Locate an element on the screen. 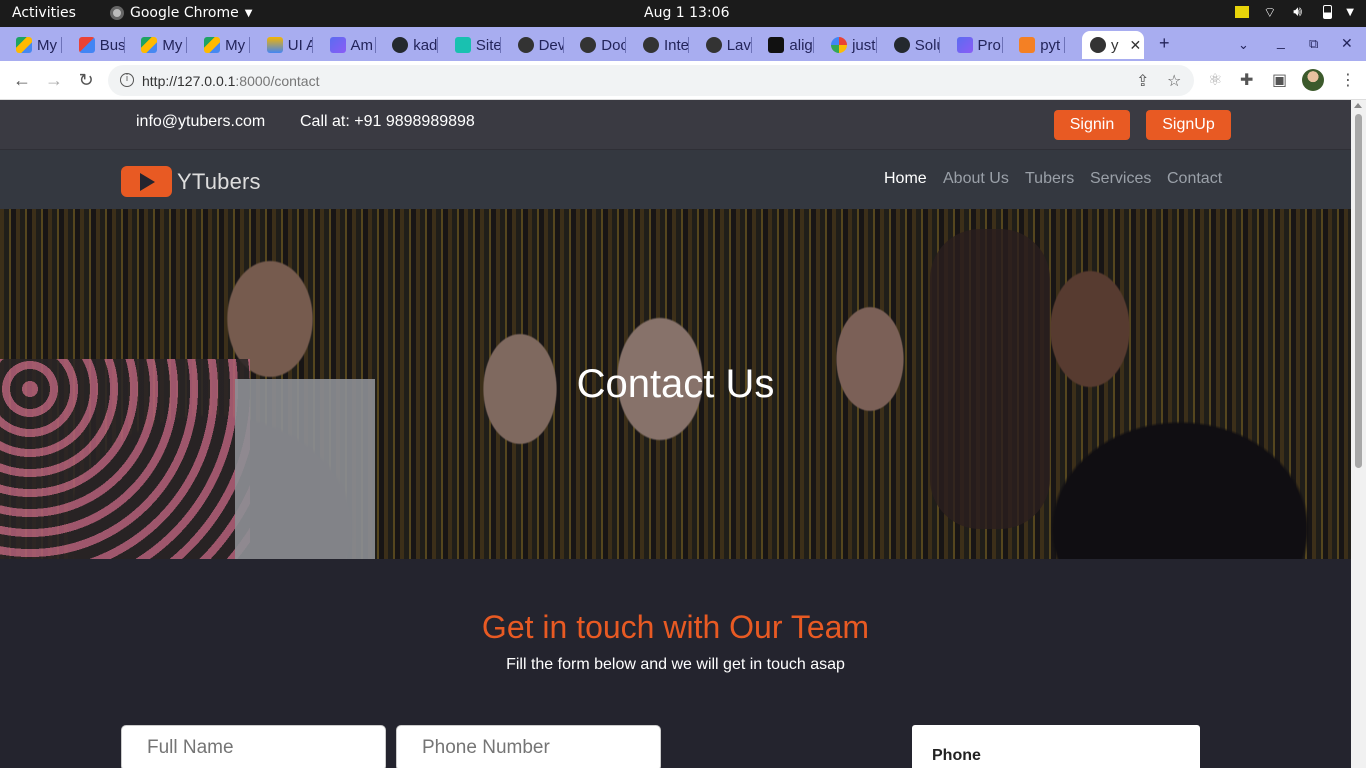  tab-label: UI A is located at coordinates (300, 45).